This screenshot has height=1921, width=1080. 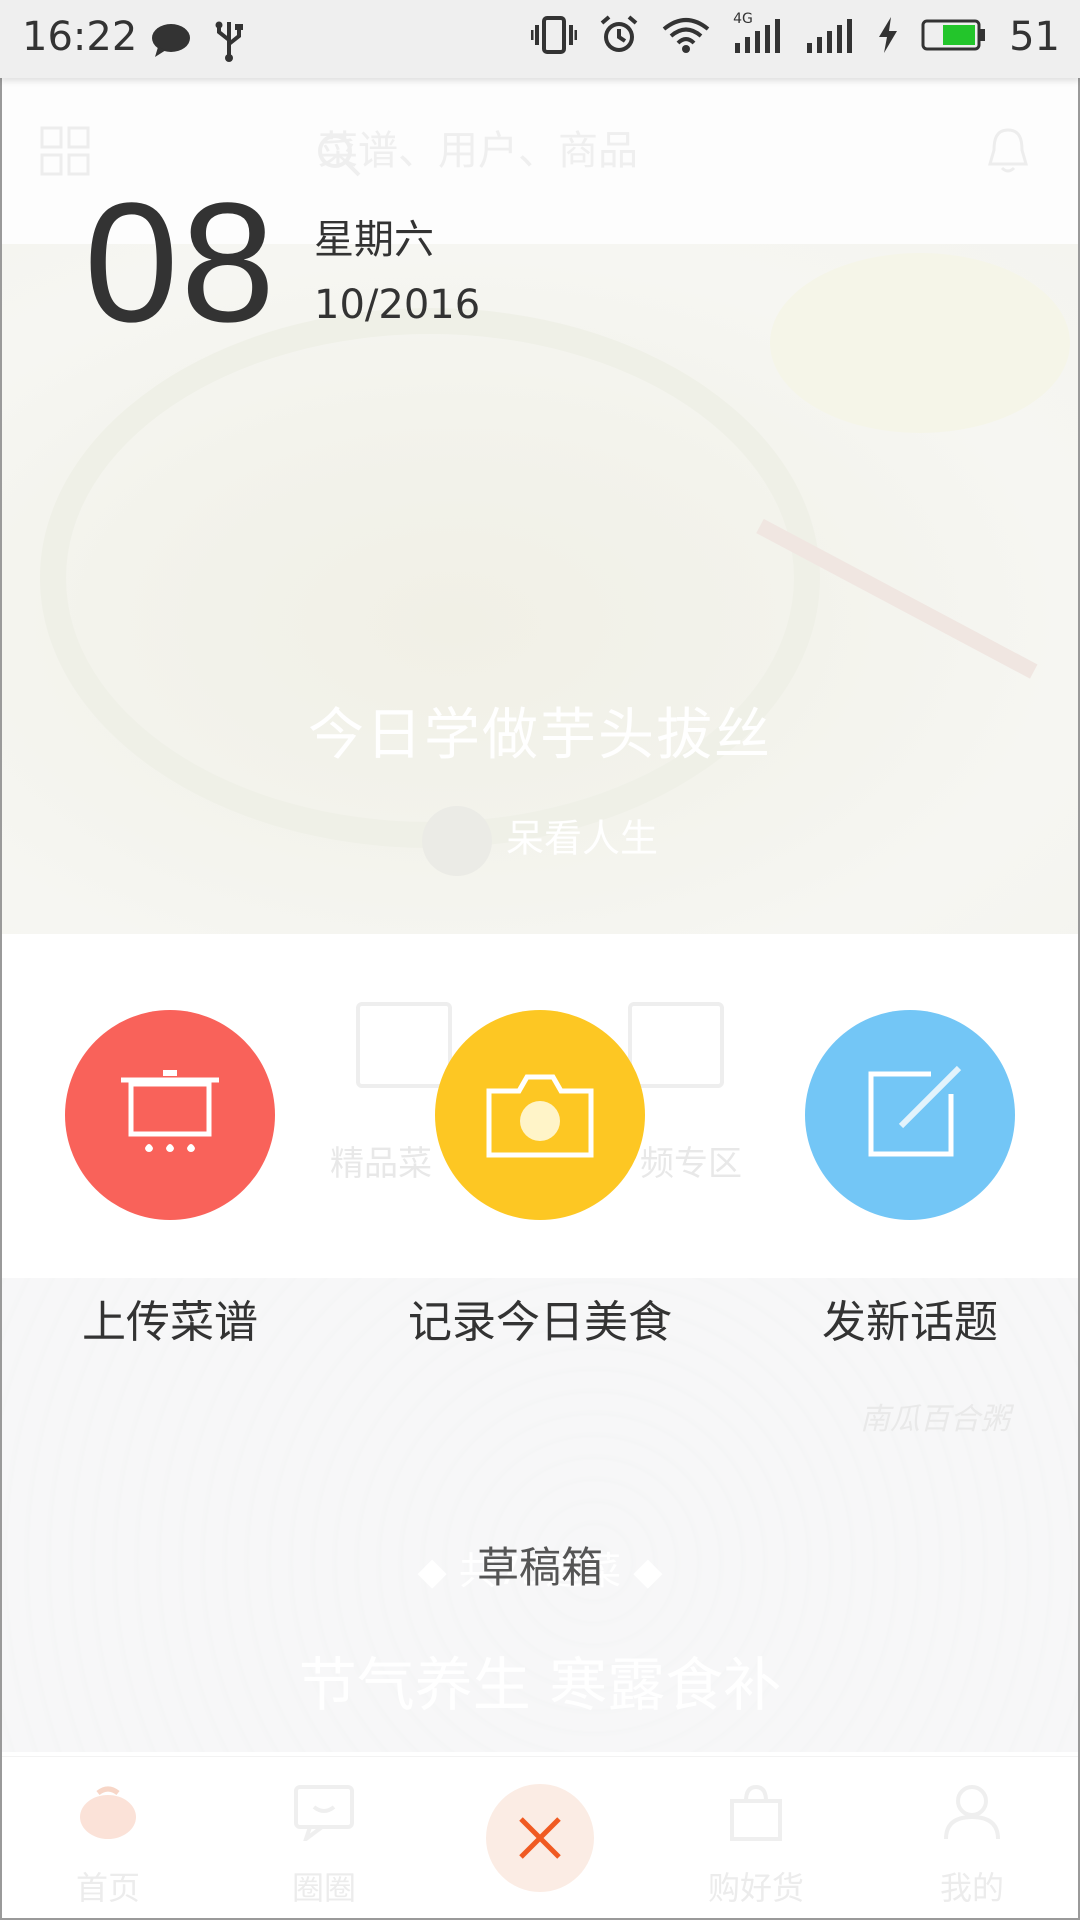 I want to click on search-placeholder: 菜谱、用户、商品, so click(x=478, y=151).